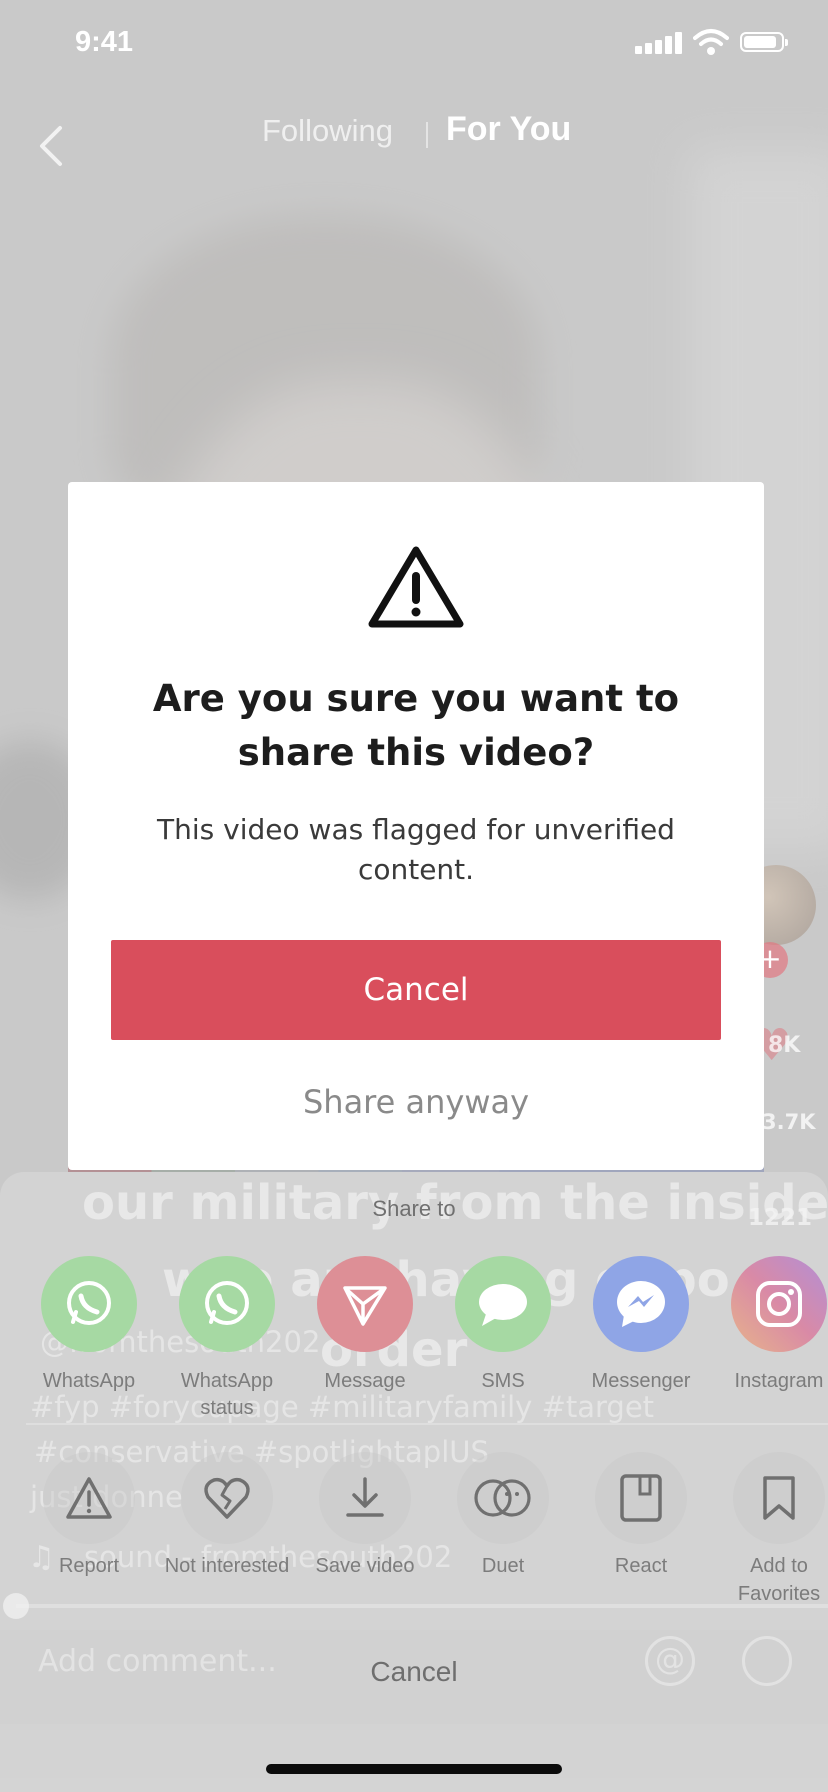 This screenshot has height=1792, width=828. I want to click on action-not-interested: Not interested, so click(227, 1516).